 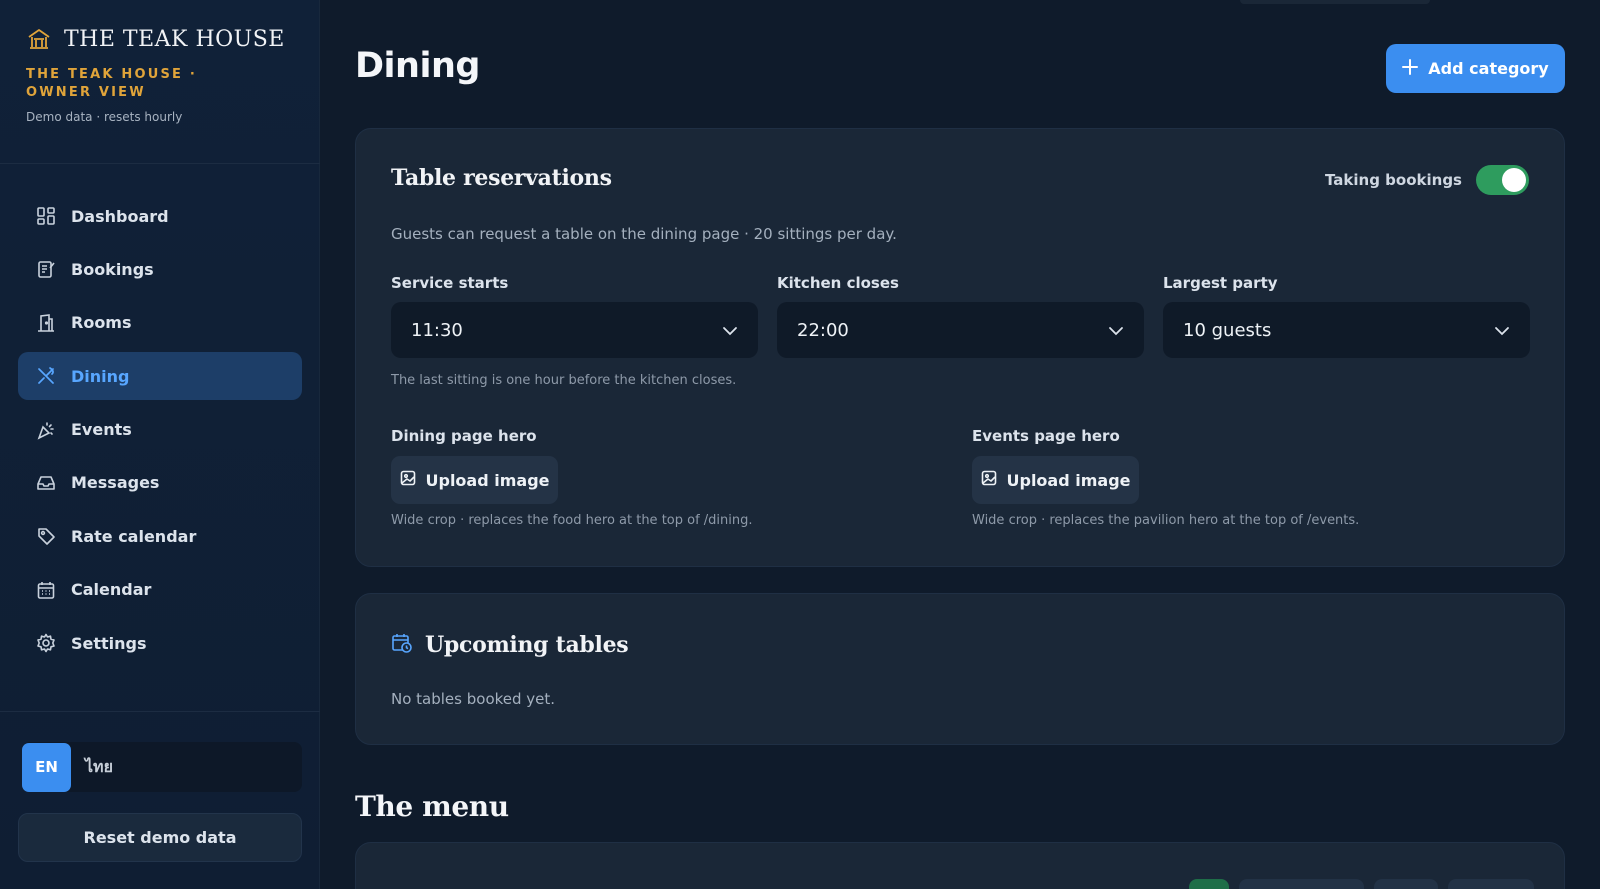 I want to click on bookings-icon, so click(x=46, y=269).